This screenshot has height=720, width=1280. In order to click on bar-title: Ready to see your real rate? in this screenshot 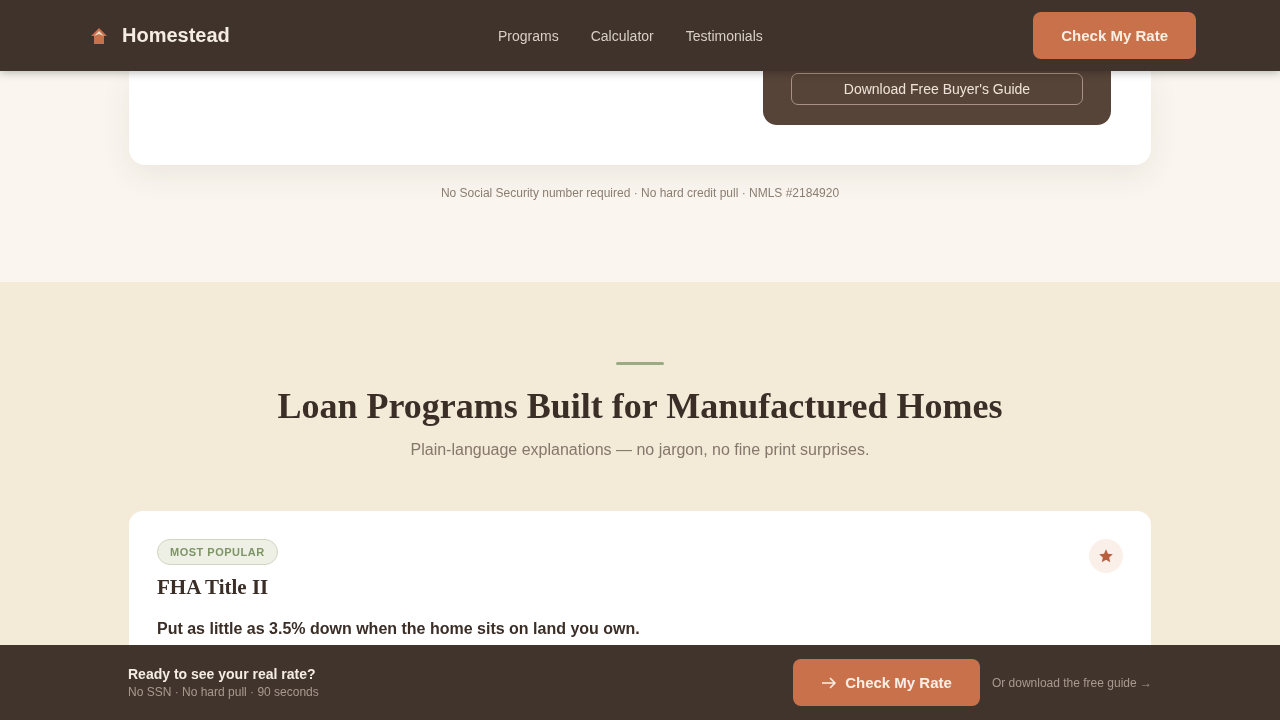, I will do `click(222, 674)`.